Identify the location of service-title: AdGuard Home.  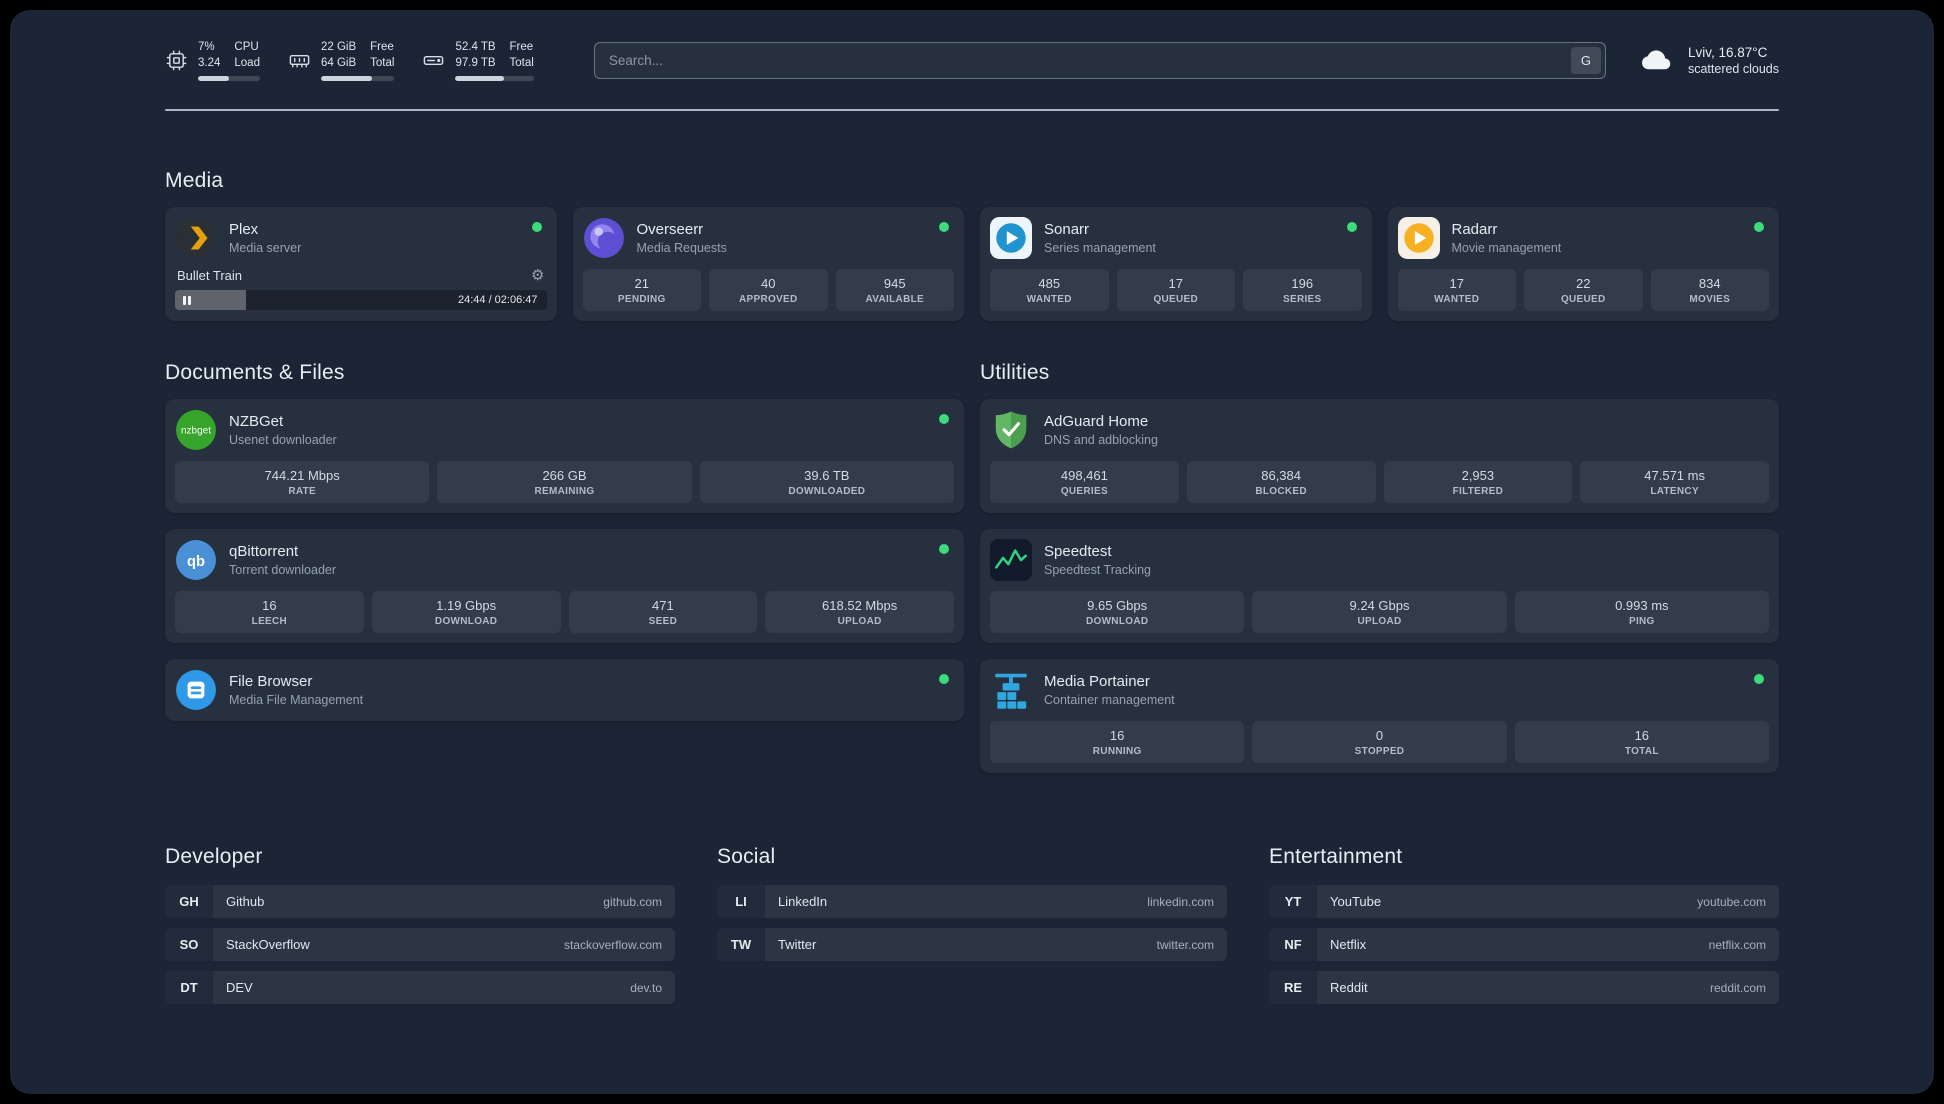
(1096, 422).